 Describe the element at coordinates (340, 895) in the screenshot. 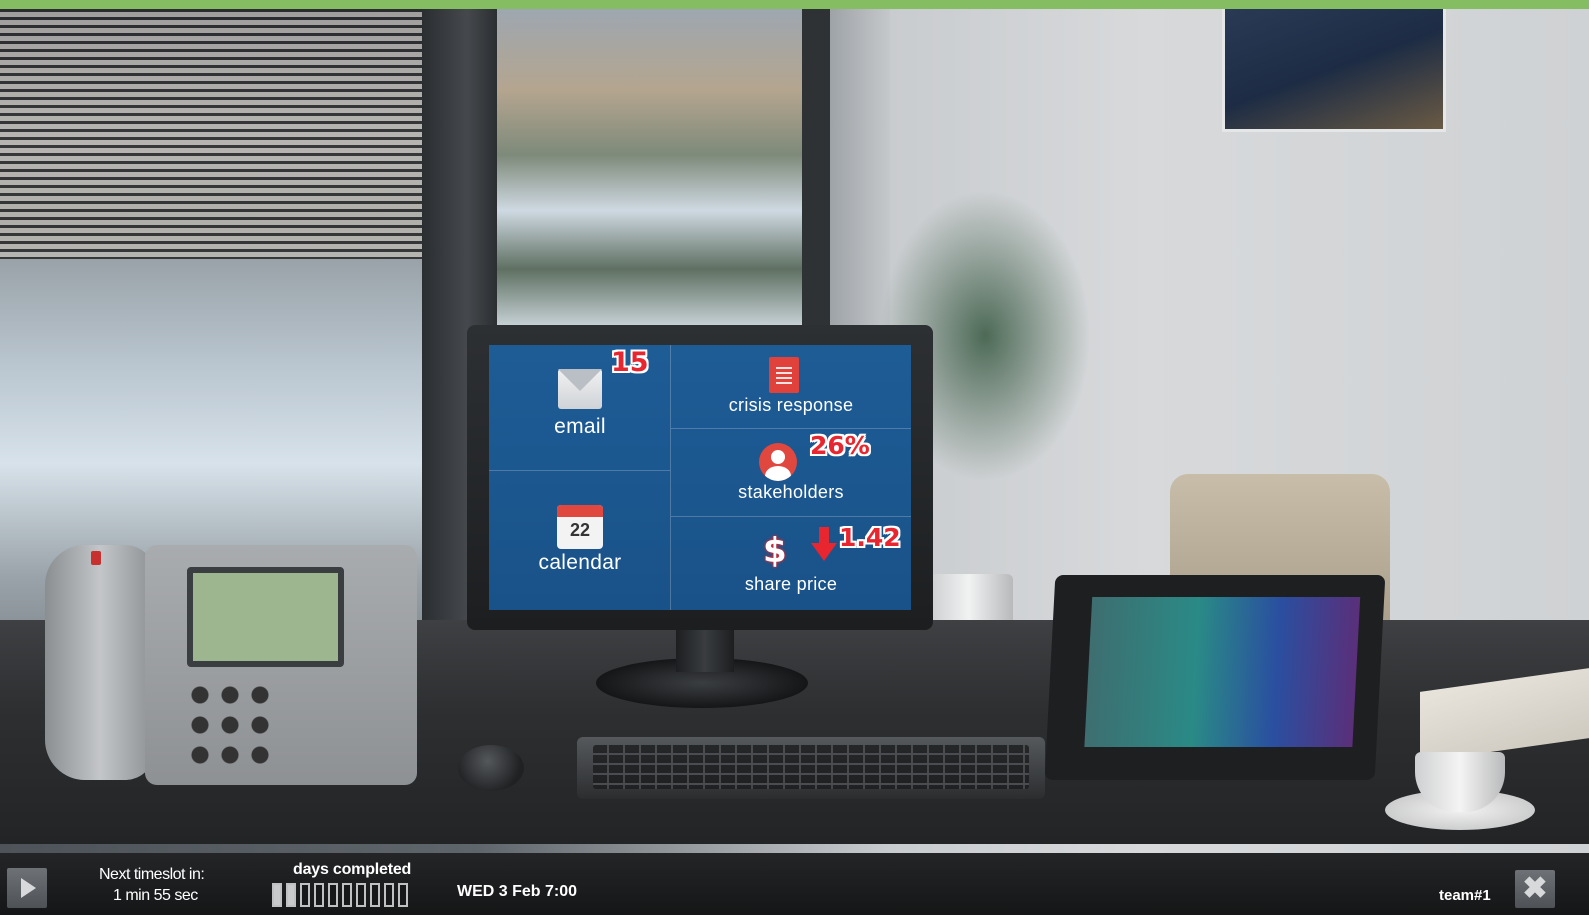

I see `days-completed-progress` at that location.